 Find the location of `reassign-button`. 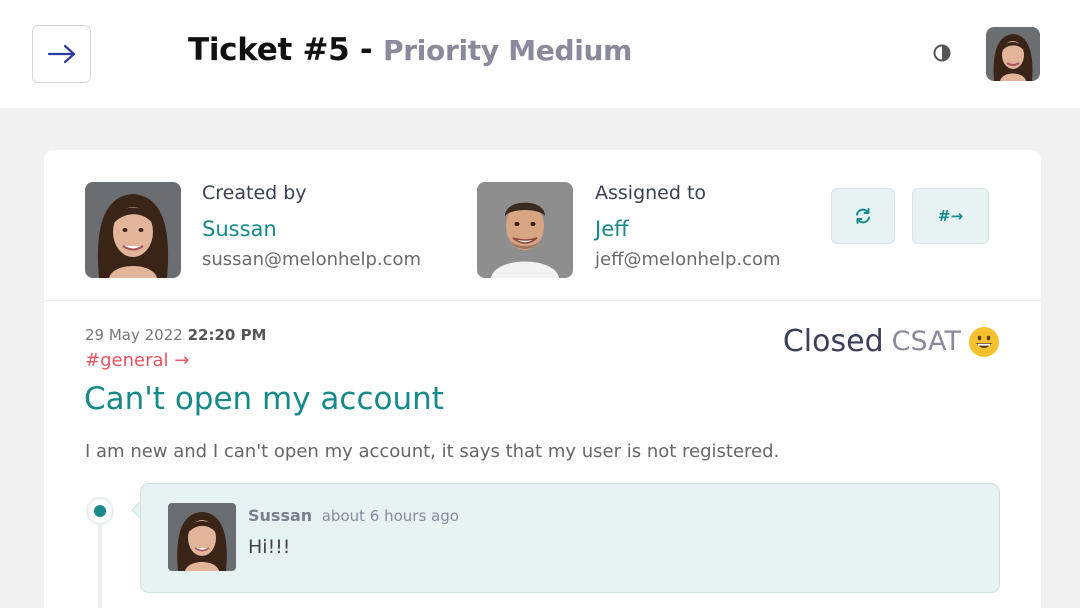

reassign-button is located at coordinates (863, 216).